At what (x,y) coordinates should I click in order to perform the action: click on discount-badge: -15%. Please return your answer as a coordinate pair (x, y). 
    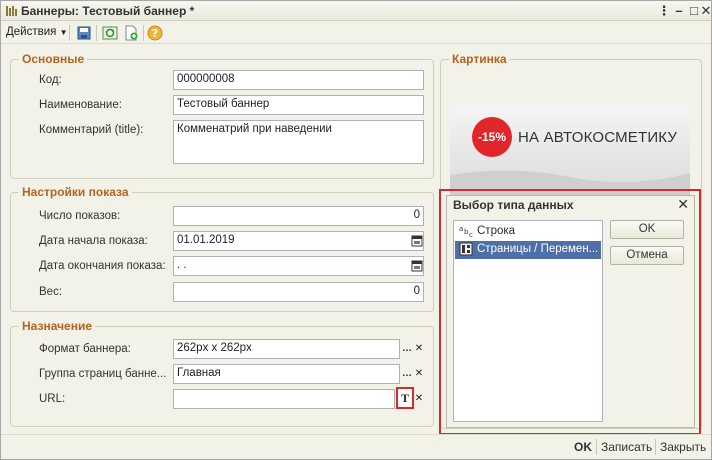
    Looking at the image, I should click on (492, 137).